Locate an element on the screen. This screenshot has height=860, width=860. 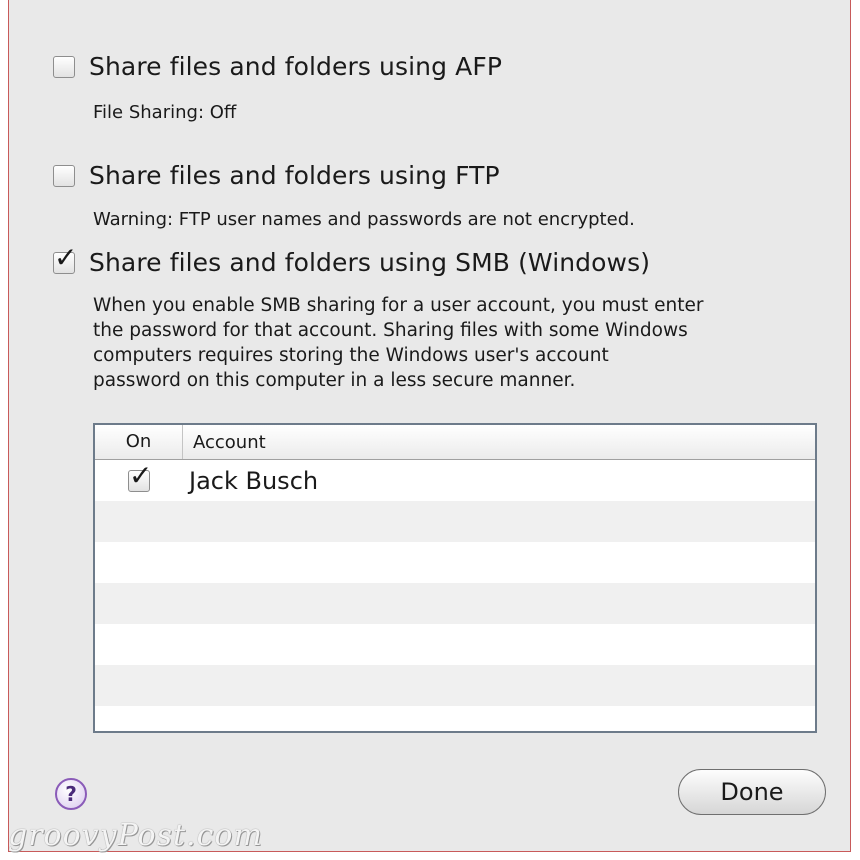
help-icon: ? is located at coordinates (71, 794).